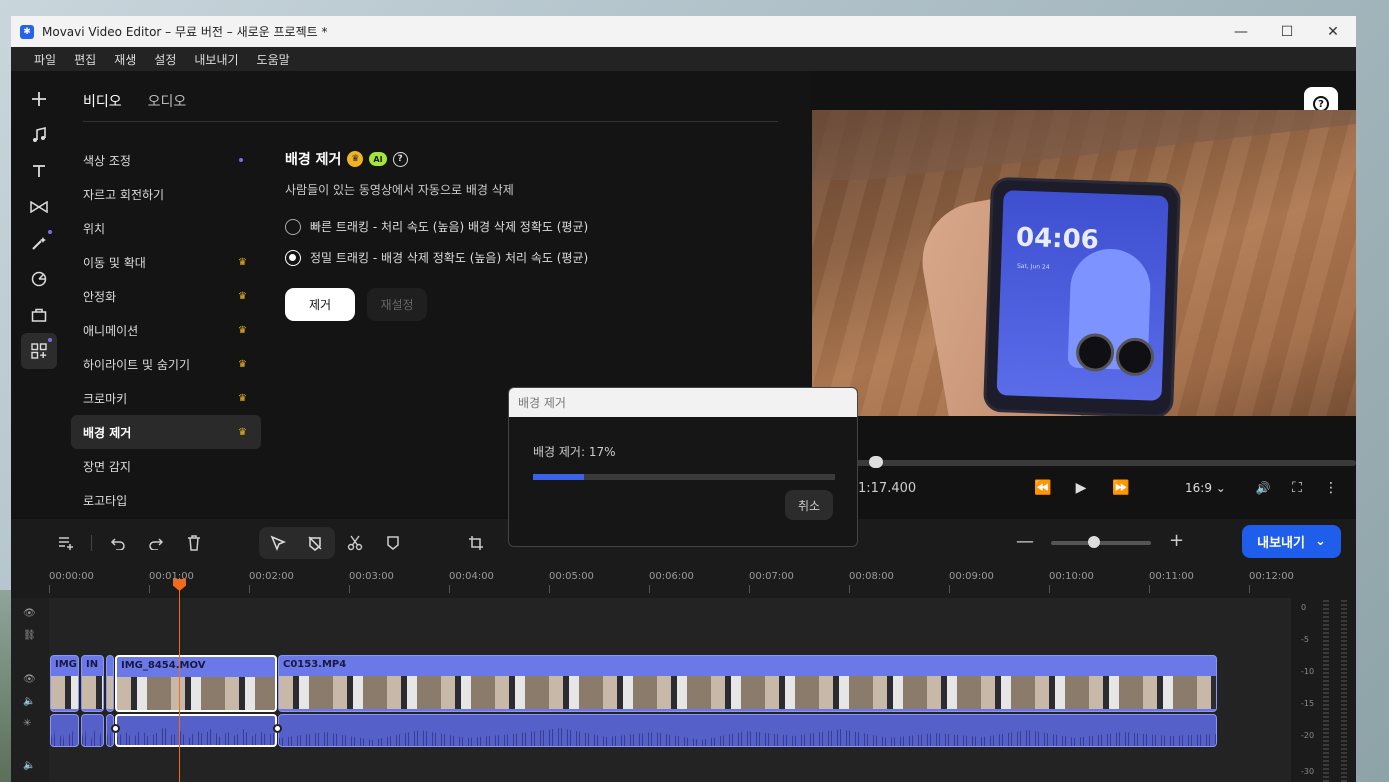  What do you see at coordinates (166, 194) in the screenshot?
I see `effect-crop-rotate: 자르고 회전하기` at bounding box center [166, 194].